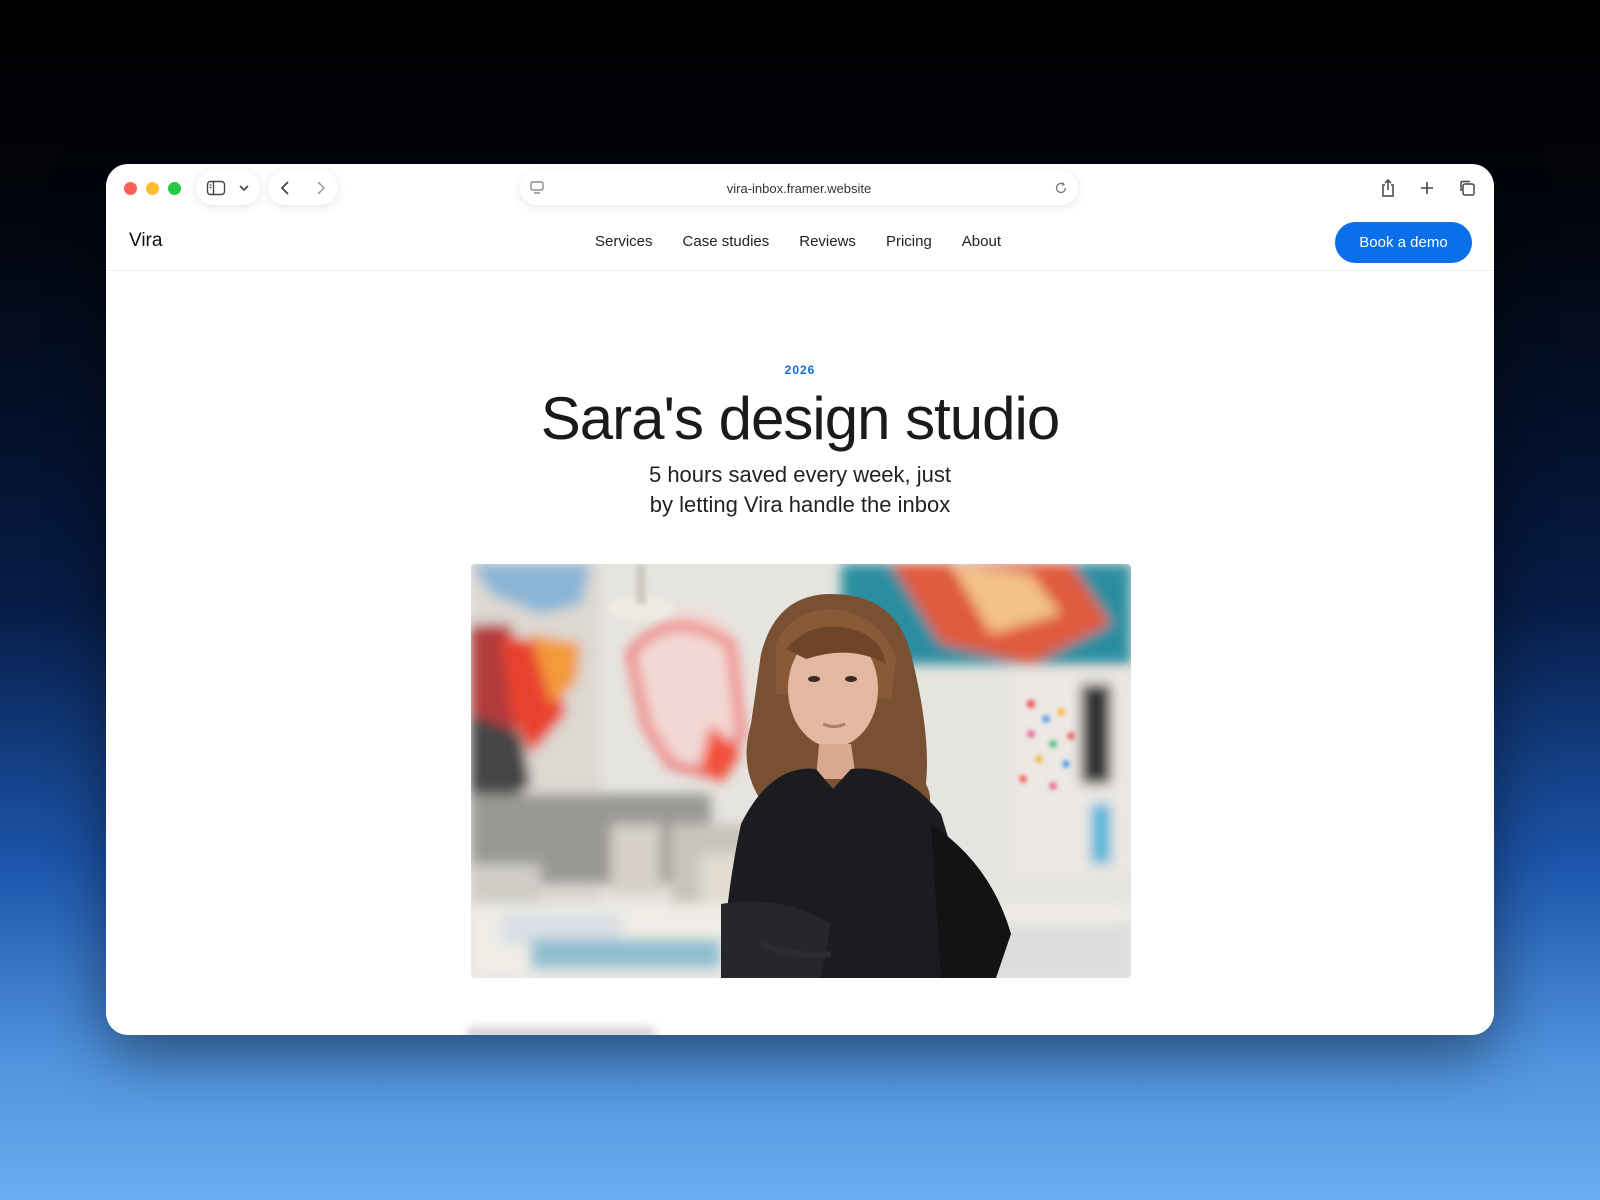 This screenshot has height=1200, width=1600. I want to click on nav-link-reviews: Reviews, so click(827, 241).